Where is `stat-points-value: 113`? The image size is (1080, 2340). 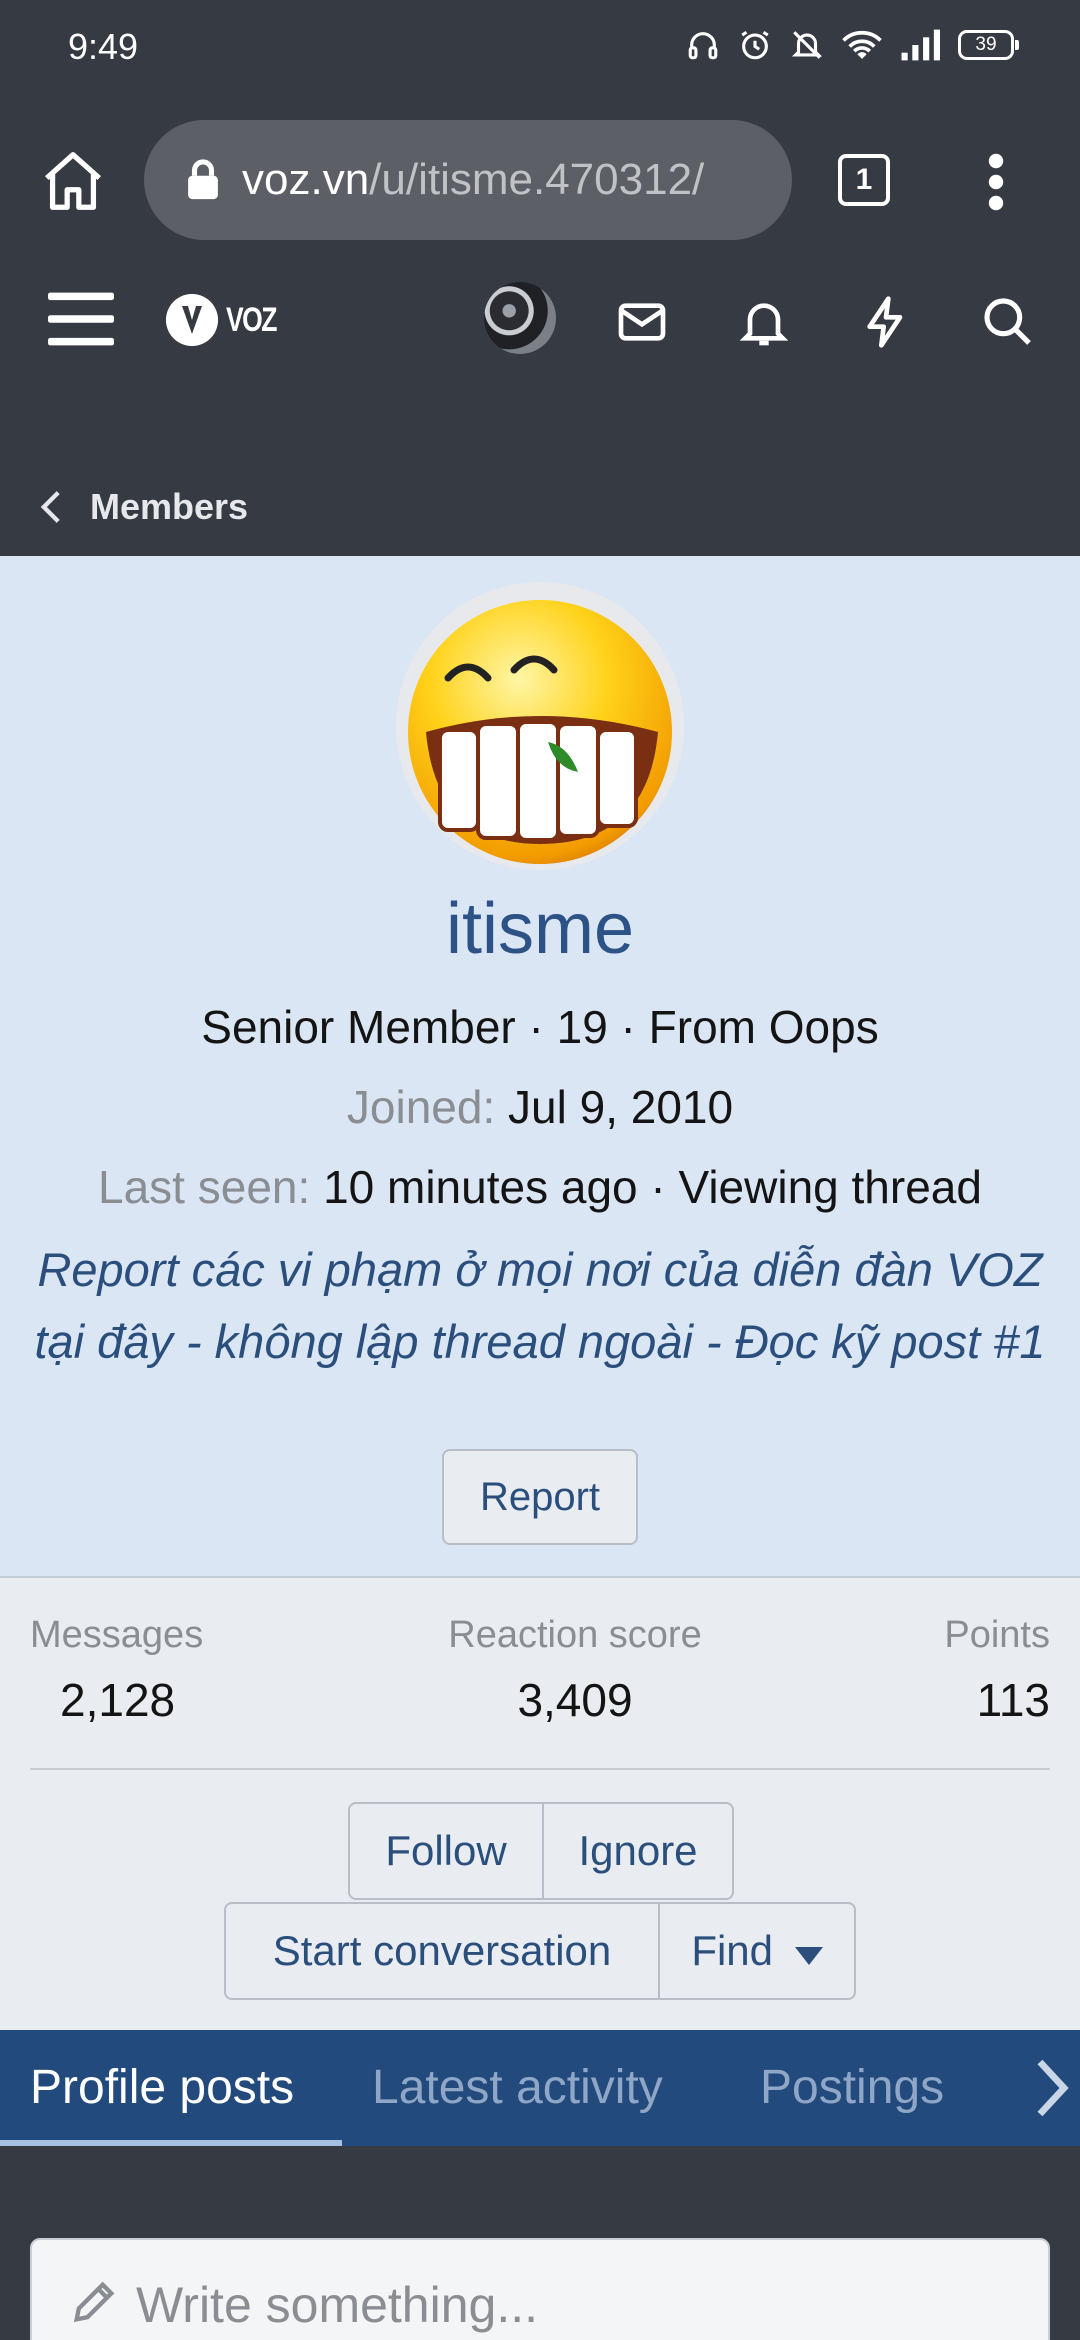 stat-points-value: 113 is located at coordinates (1013, 1700).